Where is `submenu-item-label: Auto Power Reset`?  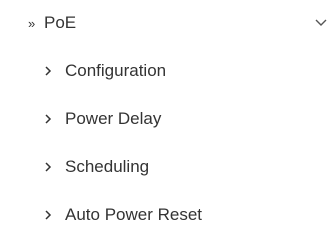 submenu-item-label: Auto Power Reset is located at coordinates (134, 214).